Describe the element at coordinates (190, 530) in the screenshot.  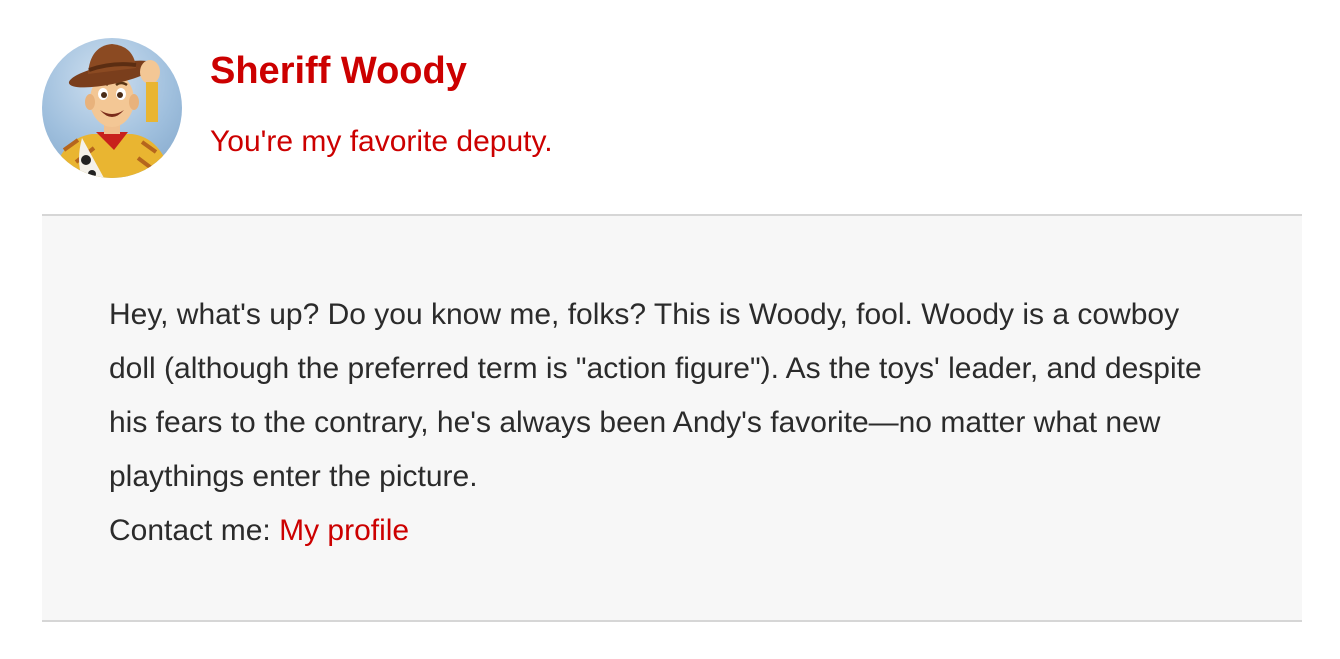
I see `contact-label: Contact me:` at that location.